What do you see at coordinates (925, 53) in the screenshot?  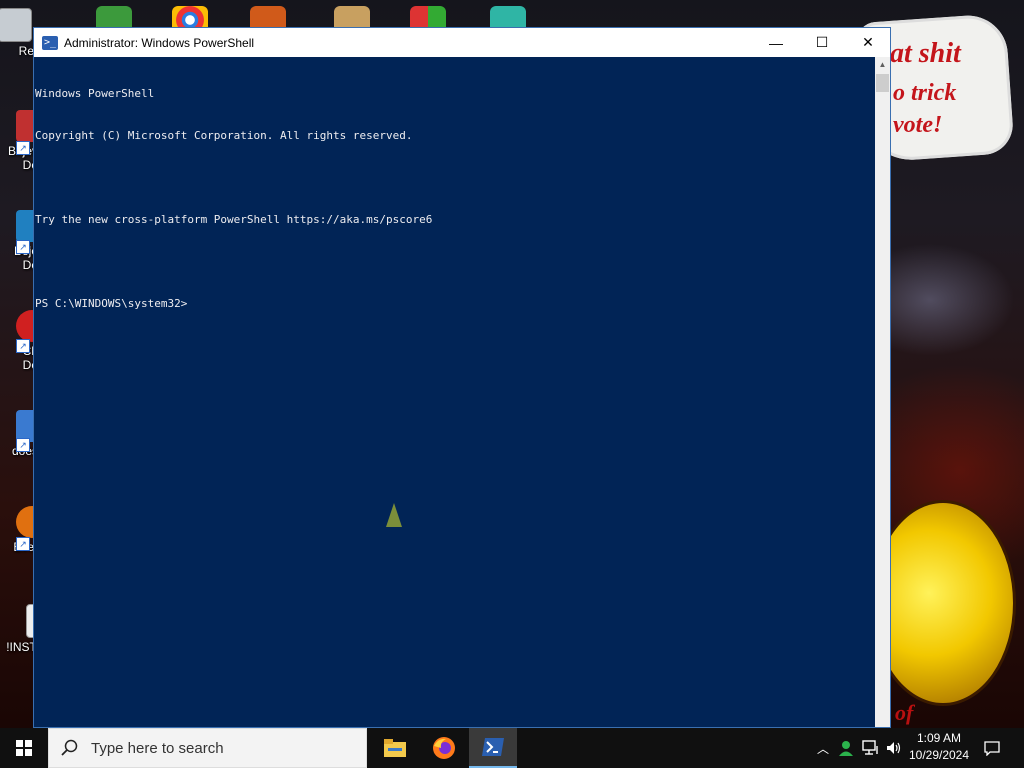 I see `wallpaper-sign-line: at shit` at bounding box center [925, 53].